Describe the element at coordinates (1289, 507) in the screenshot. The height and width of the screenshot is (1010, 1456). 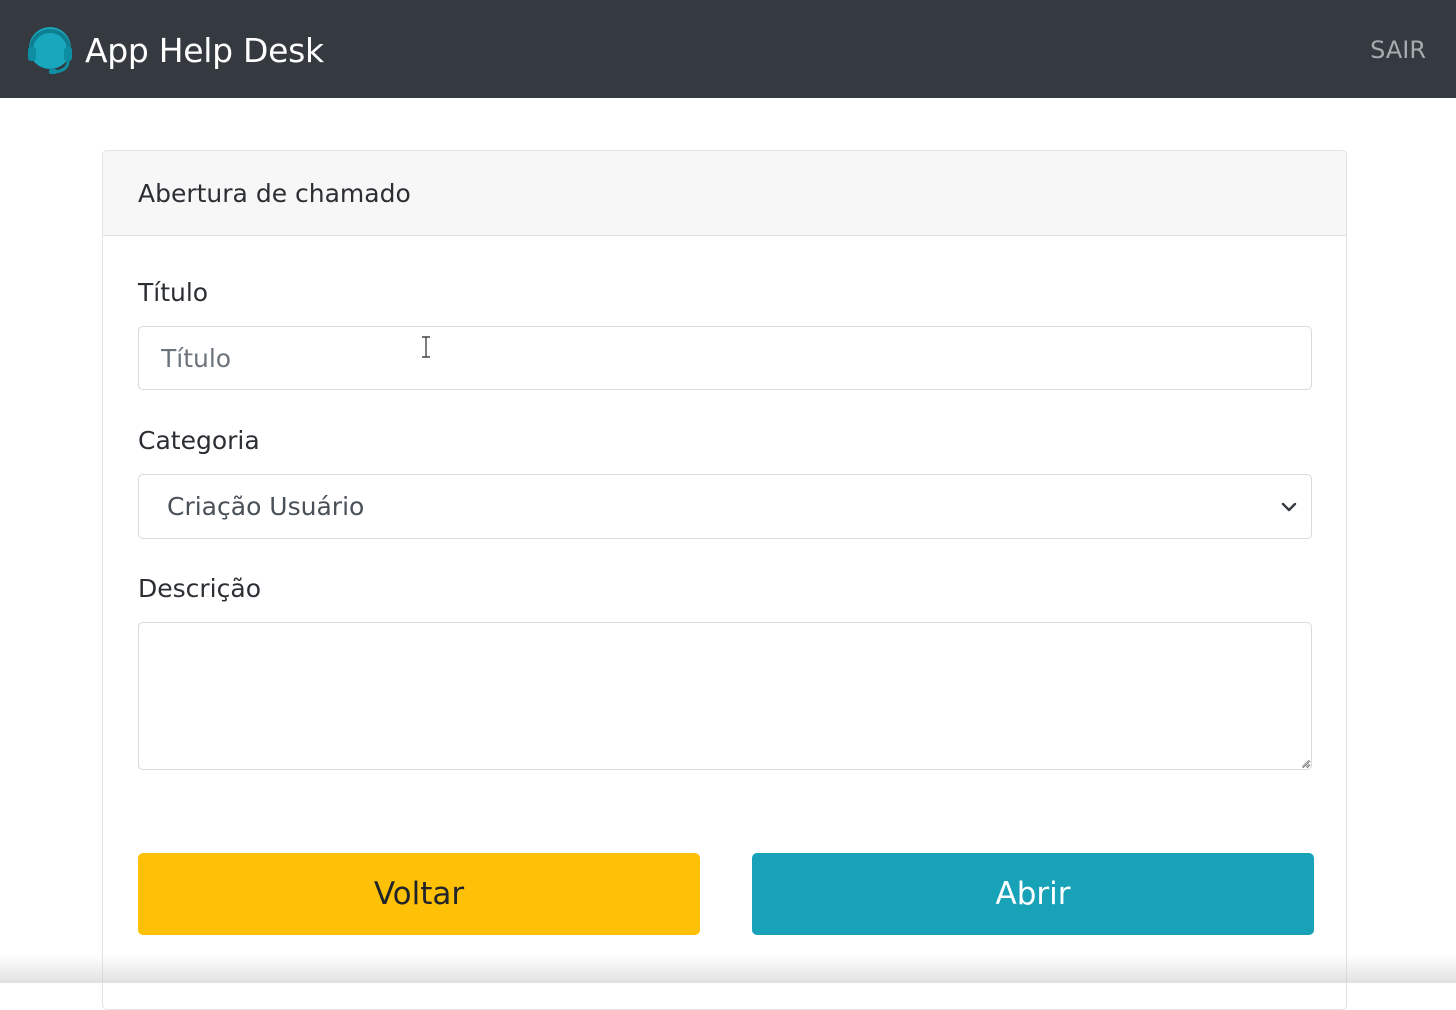
I see `chevron-down-icon` at that location.